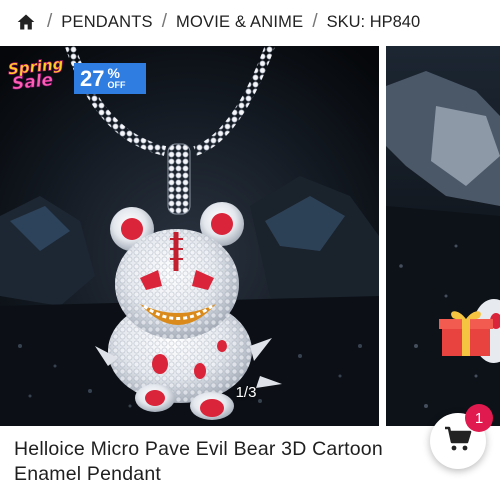 The height and width of the screenshot is (500, 500). What do you see at coordinates (466, 333) in the screenshot?
I see `gift-box-icon` at bounding box center [466, 333].